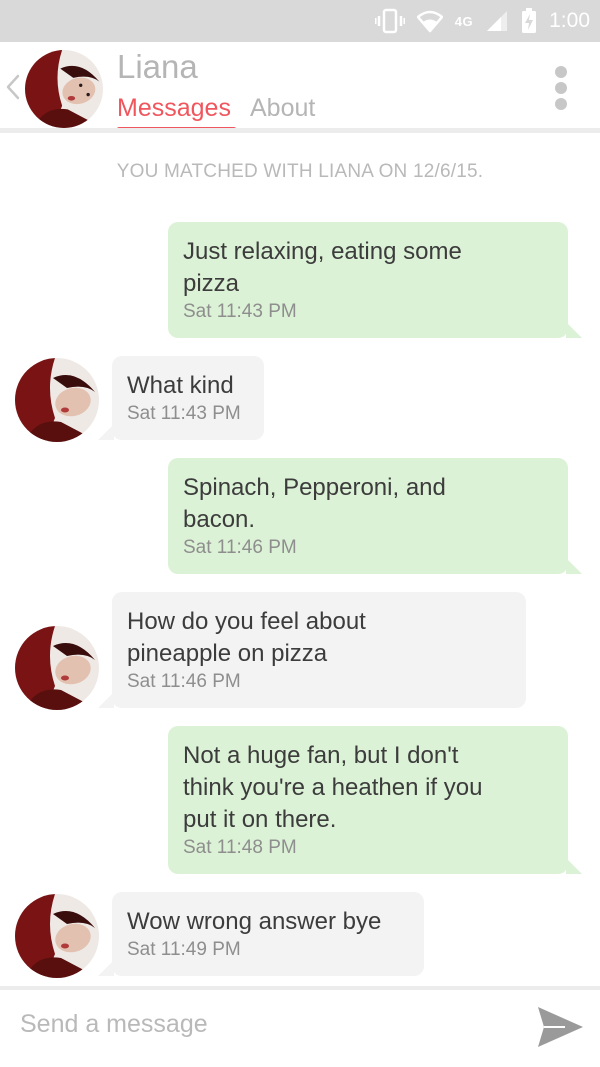  I want to click on message-text-line: Wow wrong answer bye, so click(254, 921).